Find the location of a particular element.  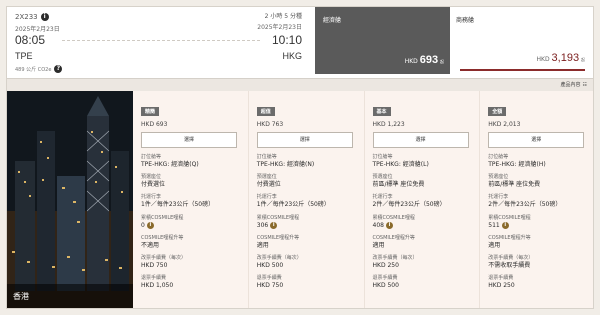

fare-price: HKD 2,013 is located at coordinates (504, 124).